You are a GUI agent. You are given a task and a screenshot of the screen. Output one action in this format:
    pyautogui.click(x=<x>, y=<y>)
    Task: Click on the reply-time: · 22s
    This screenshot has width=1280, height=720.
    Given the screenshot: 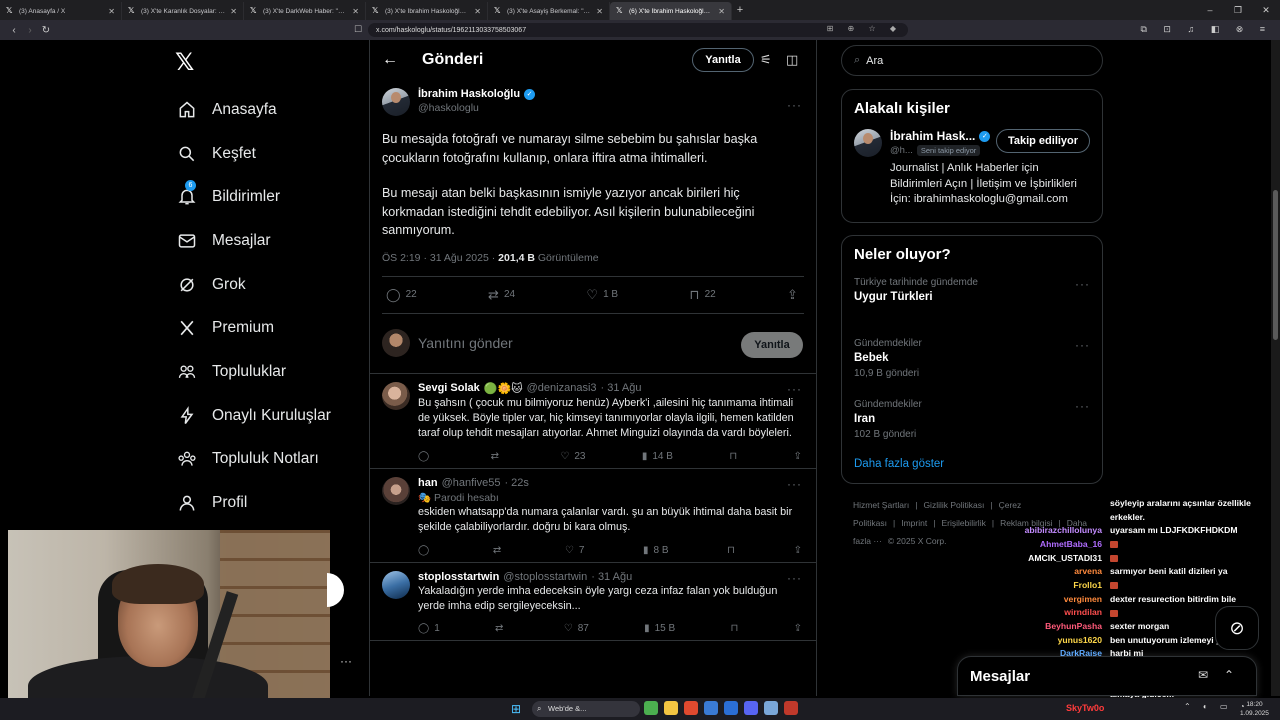 What is the action you would take?
    pyautogui.click(x=516, y=483)
    